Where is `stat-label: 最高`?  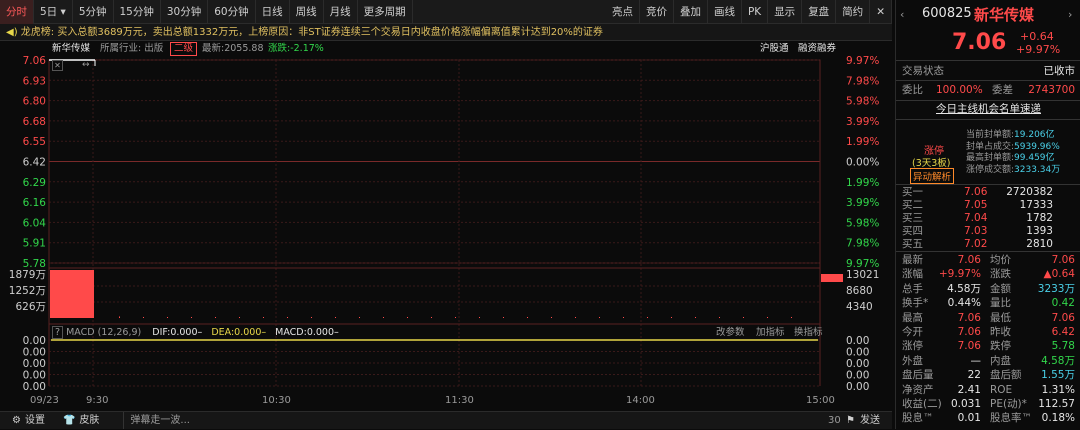
stat-label: 最高 is located at coordinates (912, 317).